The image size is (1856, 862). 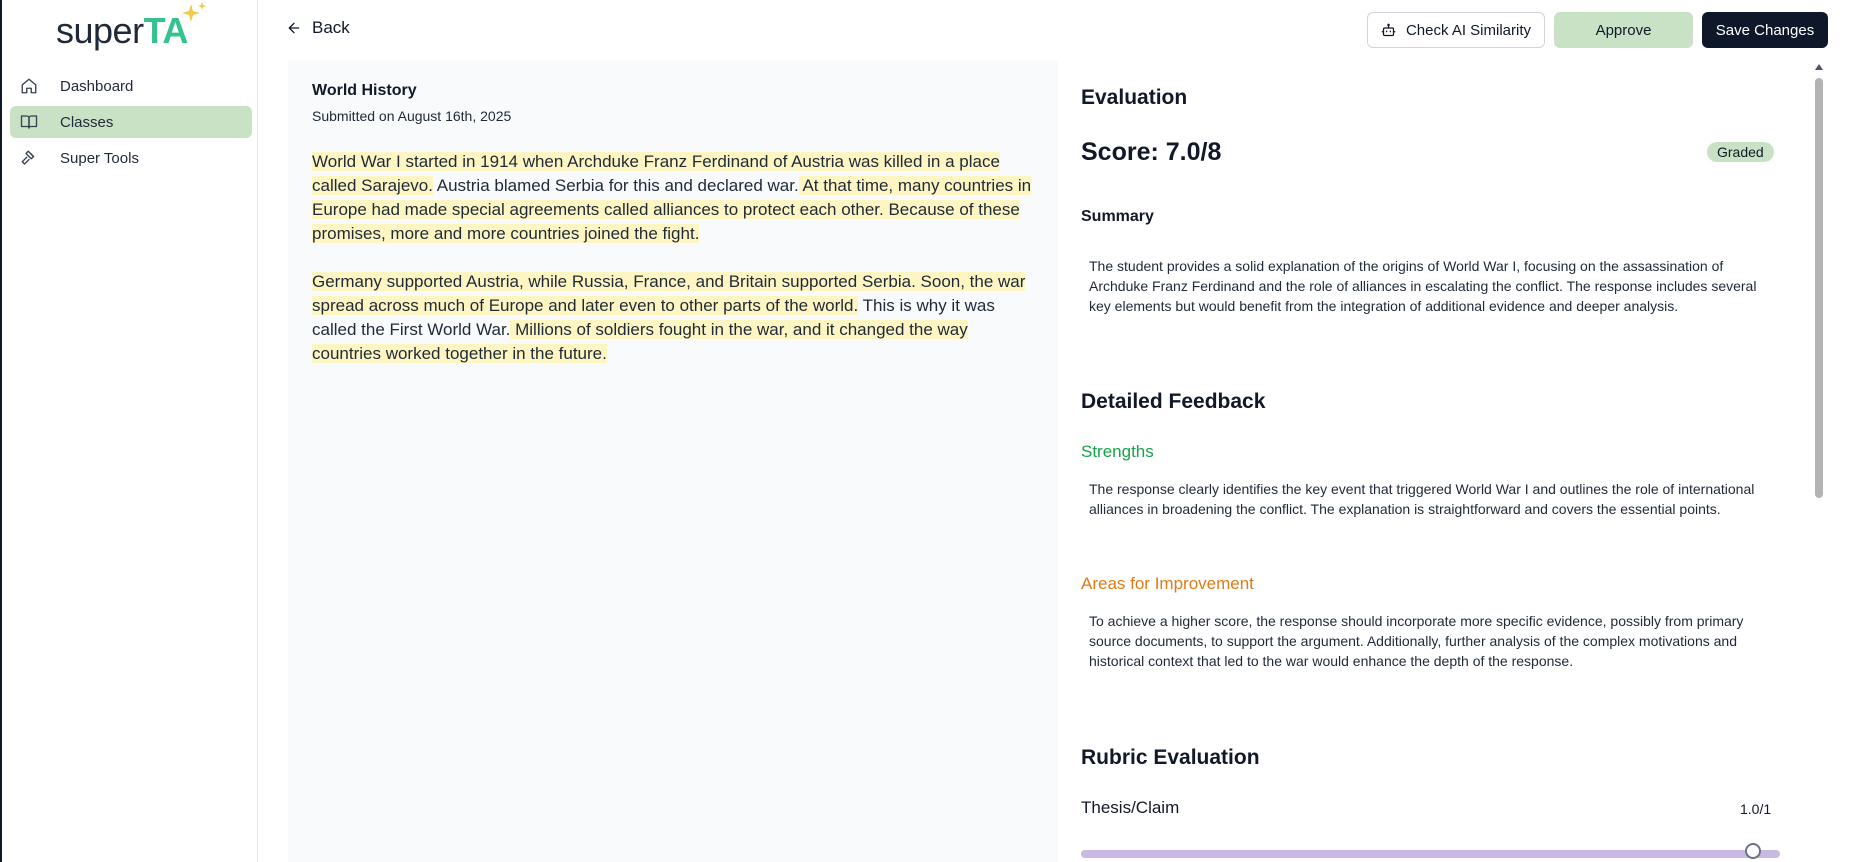 I want to click on back-button: Back, so click(x=318, y=28).